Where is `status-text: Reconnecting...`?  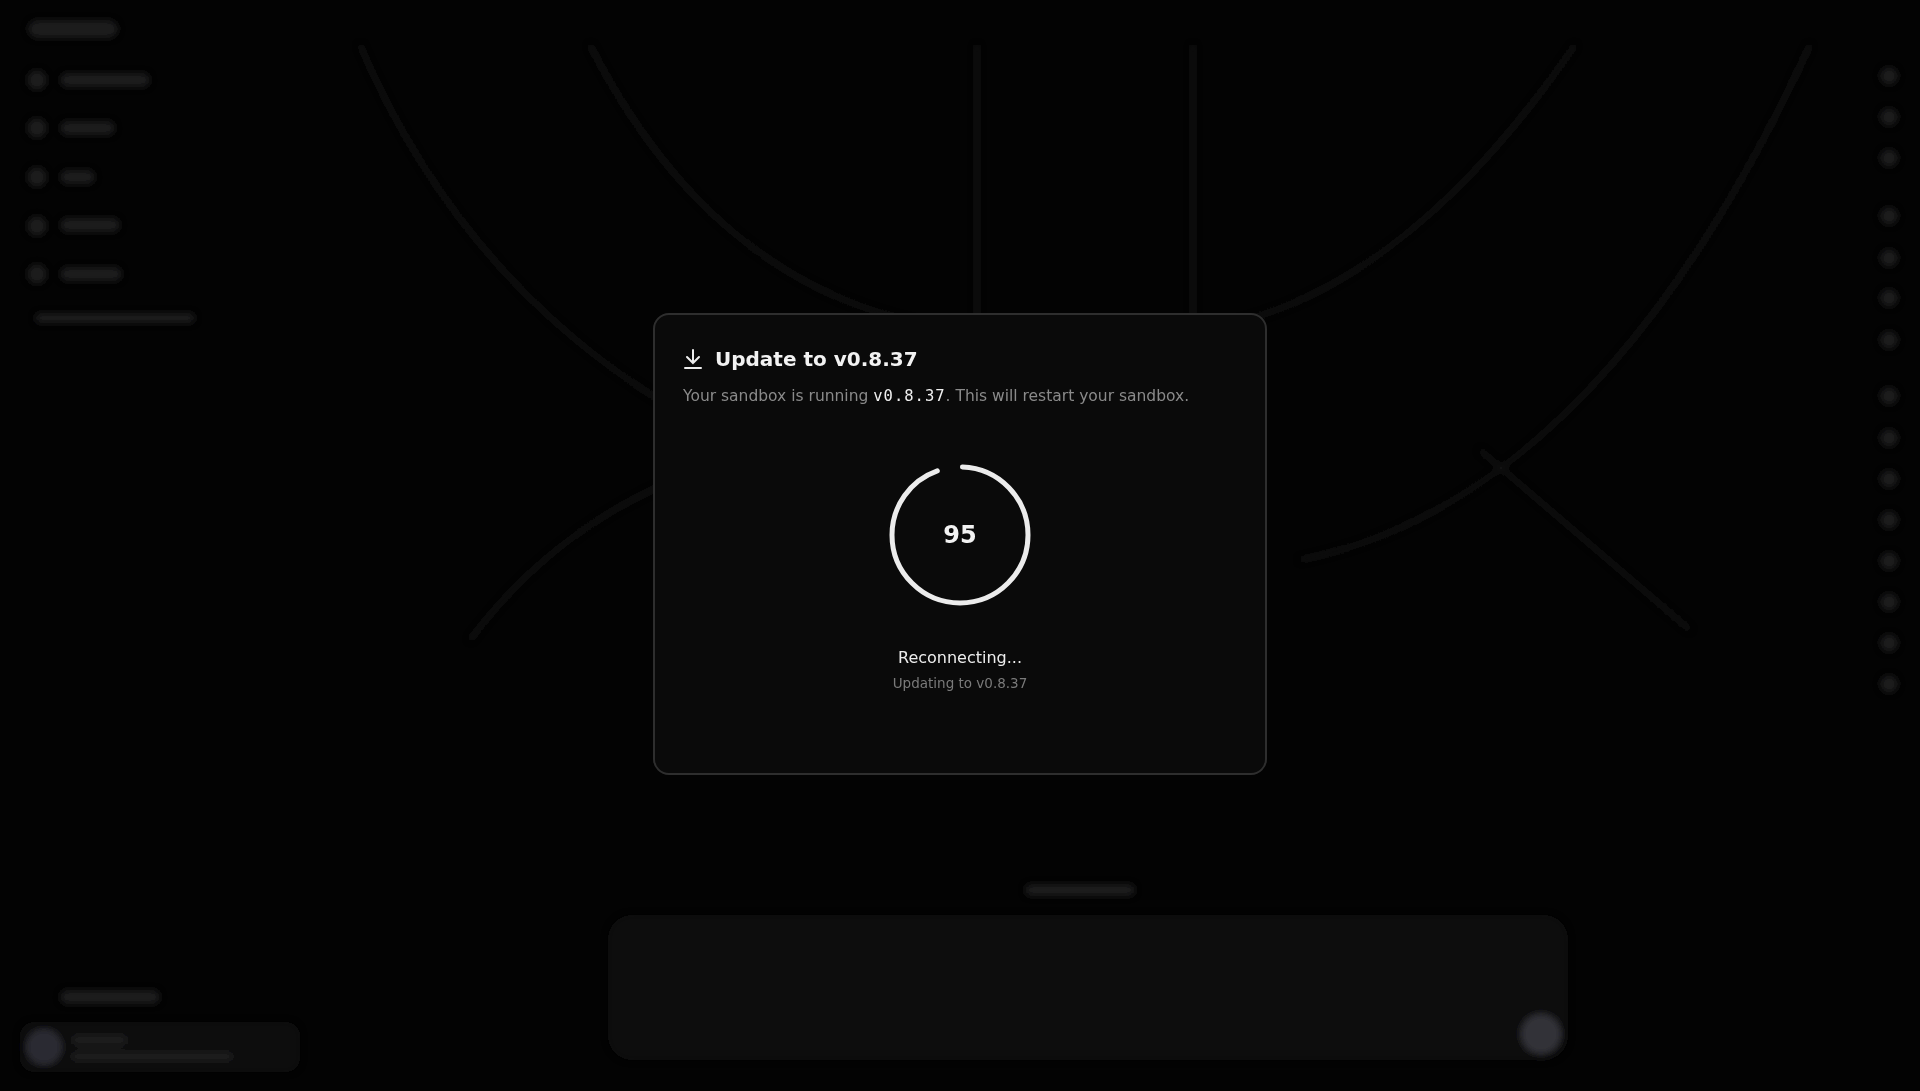 status-text: Reconnecting... is located at coordinates (960, 657).